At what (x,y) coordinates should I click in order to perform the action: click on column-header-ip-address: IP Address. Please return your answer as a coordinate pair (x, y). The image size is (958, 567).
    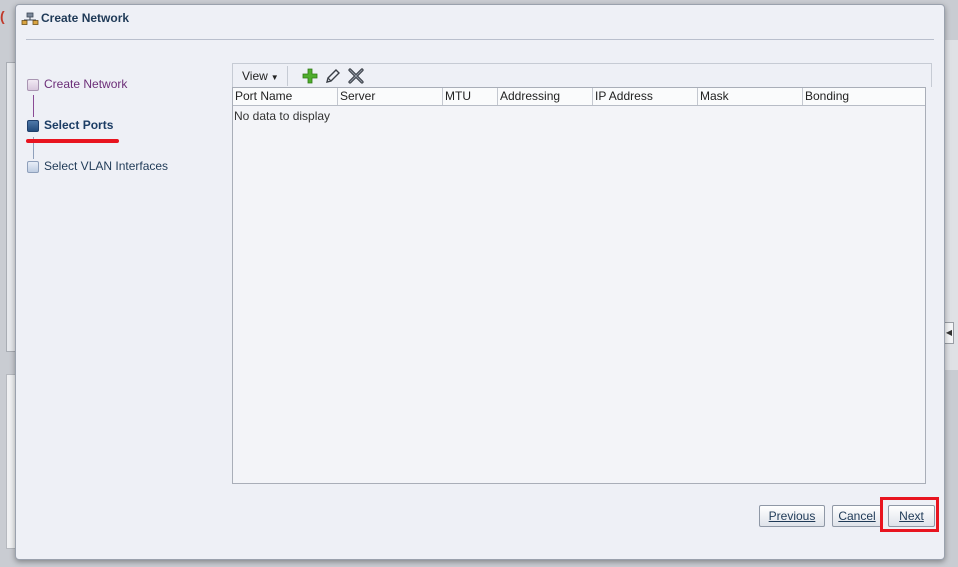
    Looking at the image, I should click on (645, 96).